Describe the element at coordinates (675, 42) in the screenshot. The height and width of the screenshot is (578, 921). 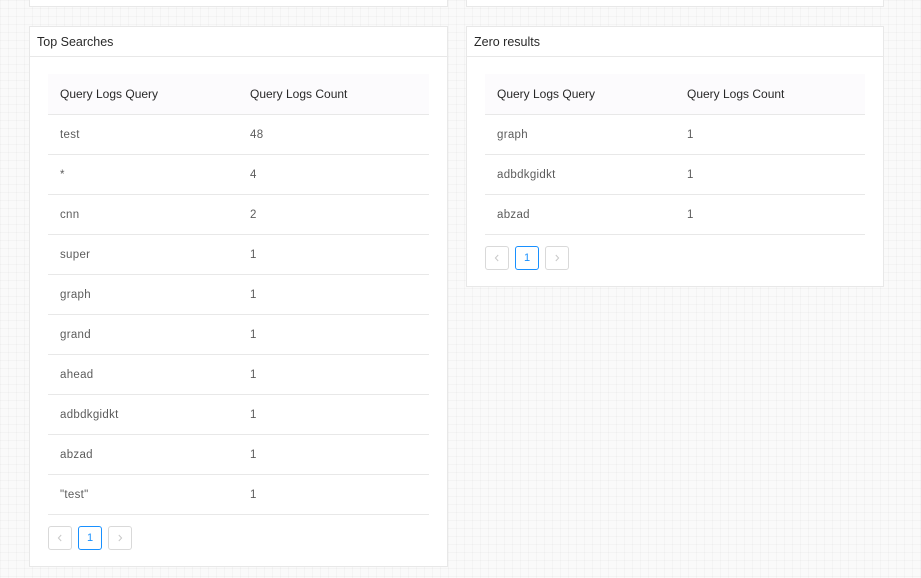
I see `zero-results-title: Zero results` at that location.